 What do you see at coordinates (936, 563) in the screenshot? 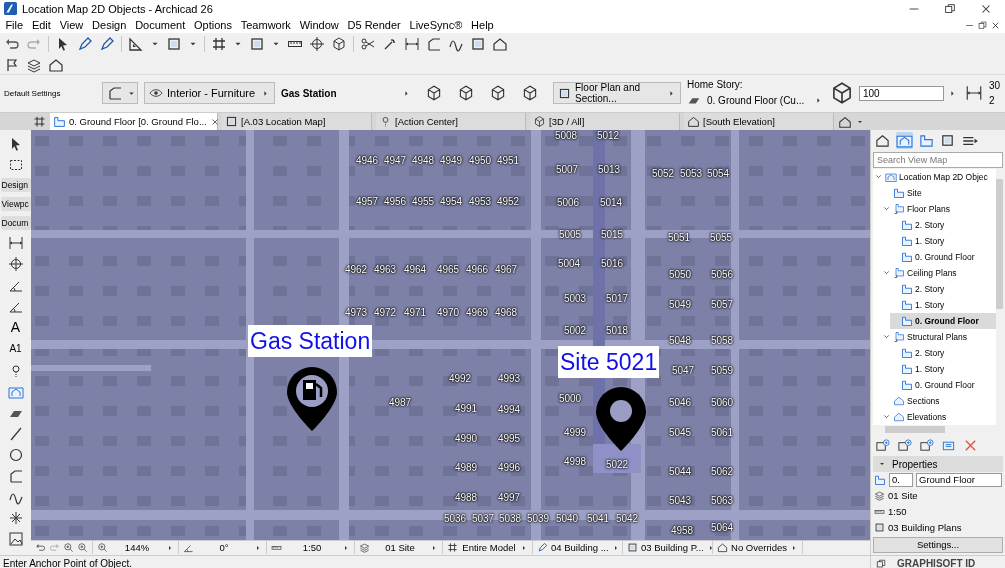
I see `graphisoft-id-label: GRAPHISOFT ID` at bounding box center [936, 563].